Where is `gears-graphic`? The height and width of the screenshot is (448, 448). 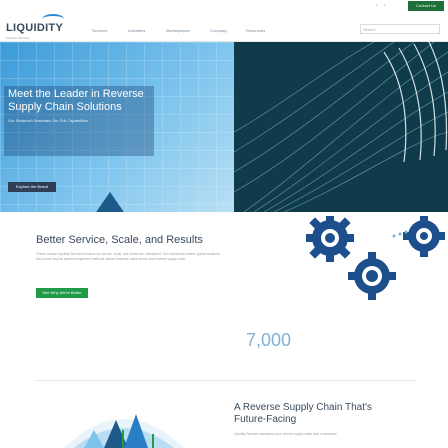
gears-graphic is located at coordinates (375, 258).